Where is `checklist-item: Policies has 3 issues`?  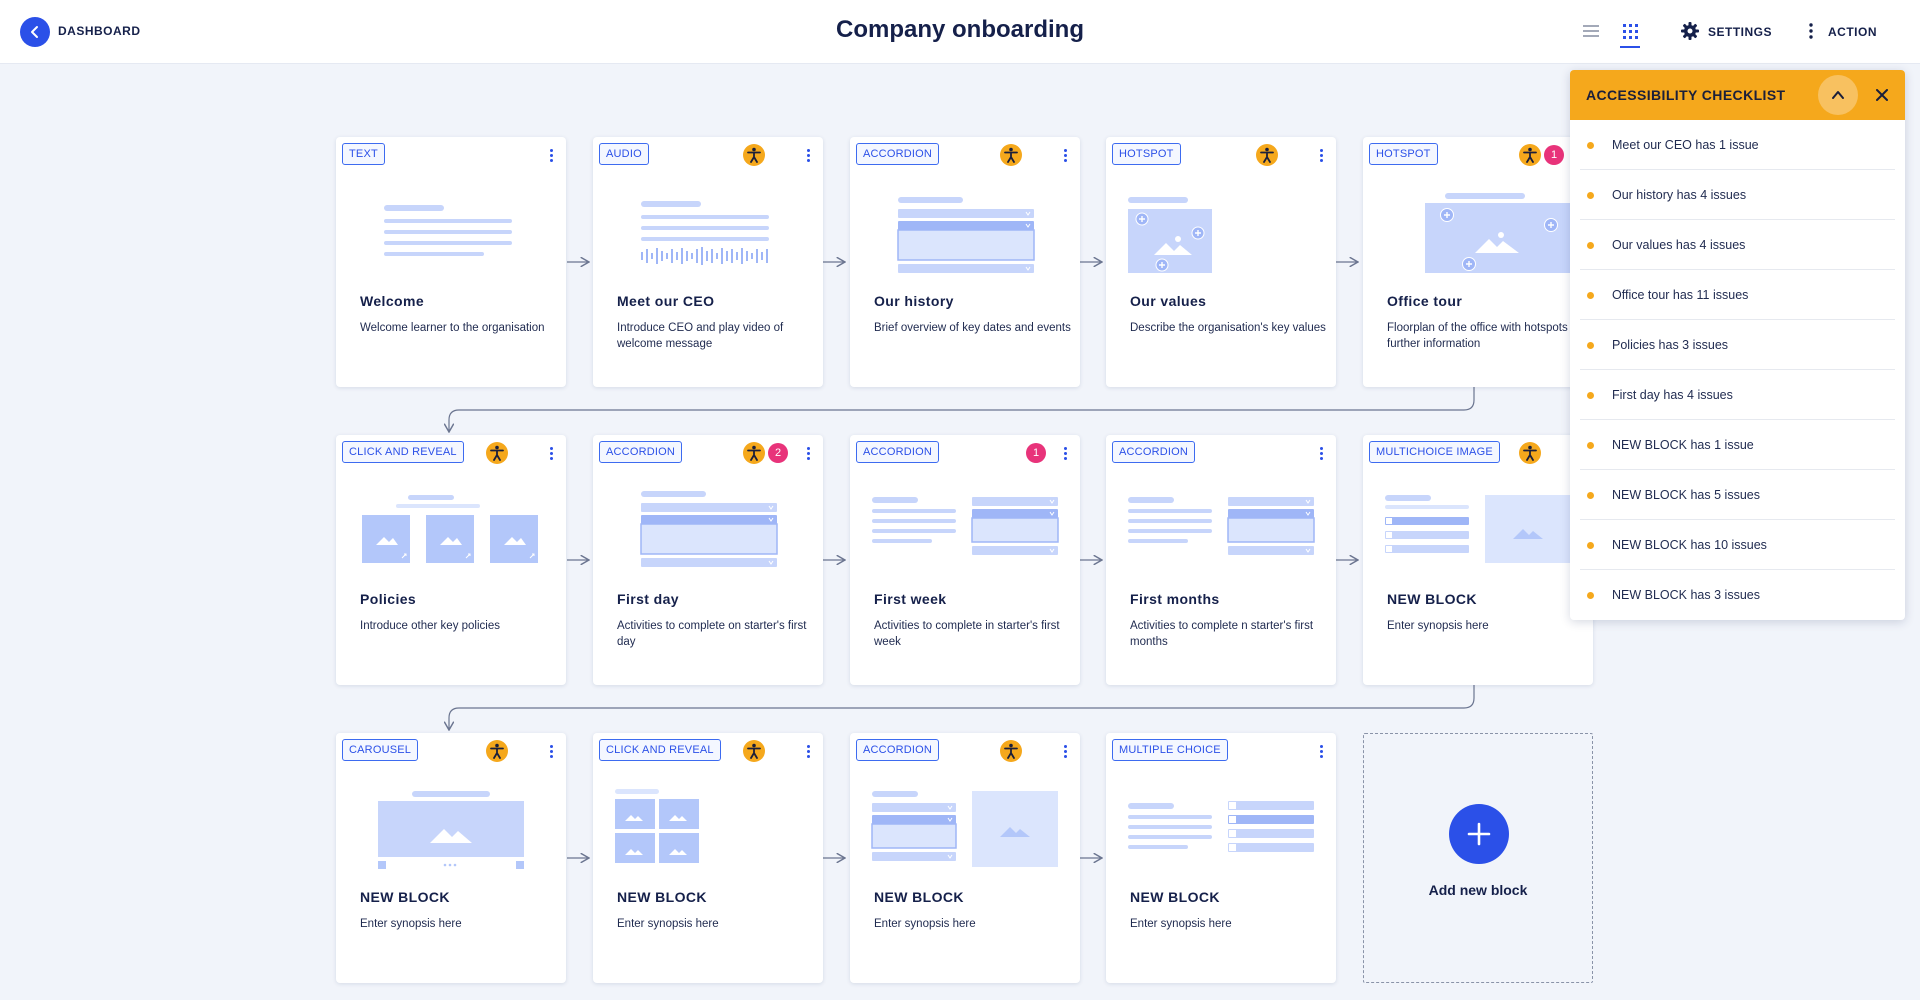 checklist-item: Policies has 3 issues is located at coordinates (1737, 345).